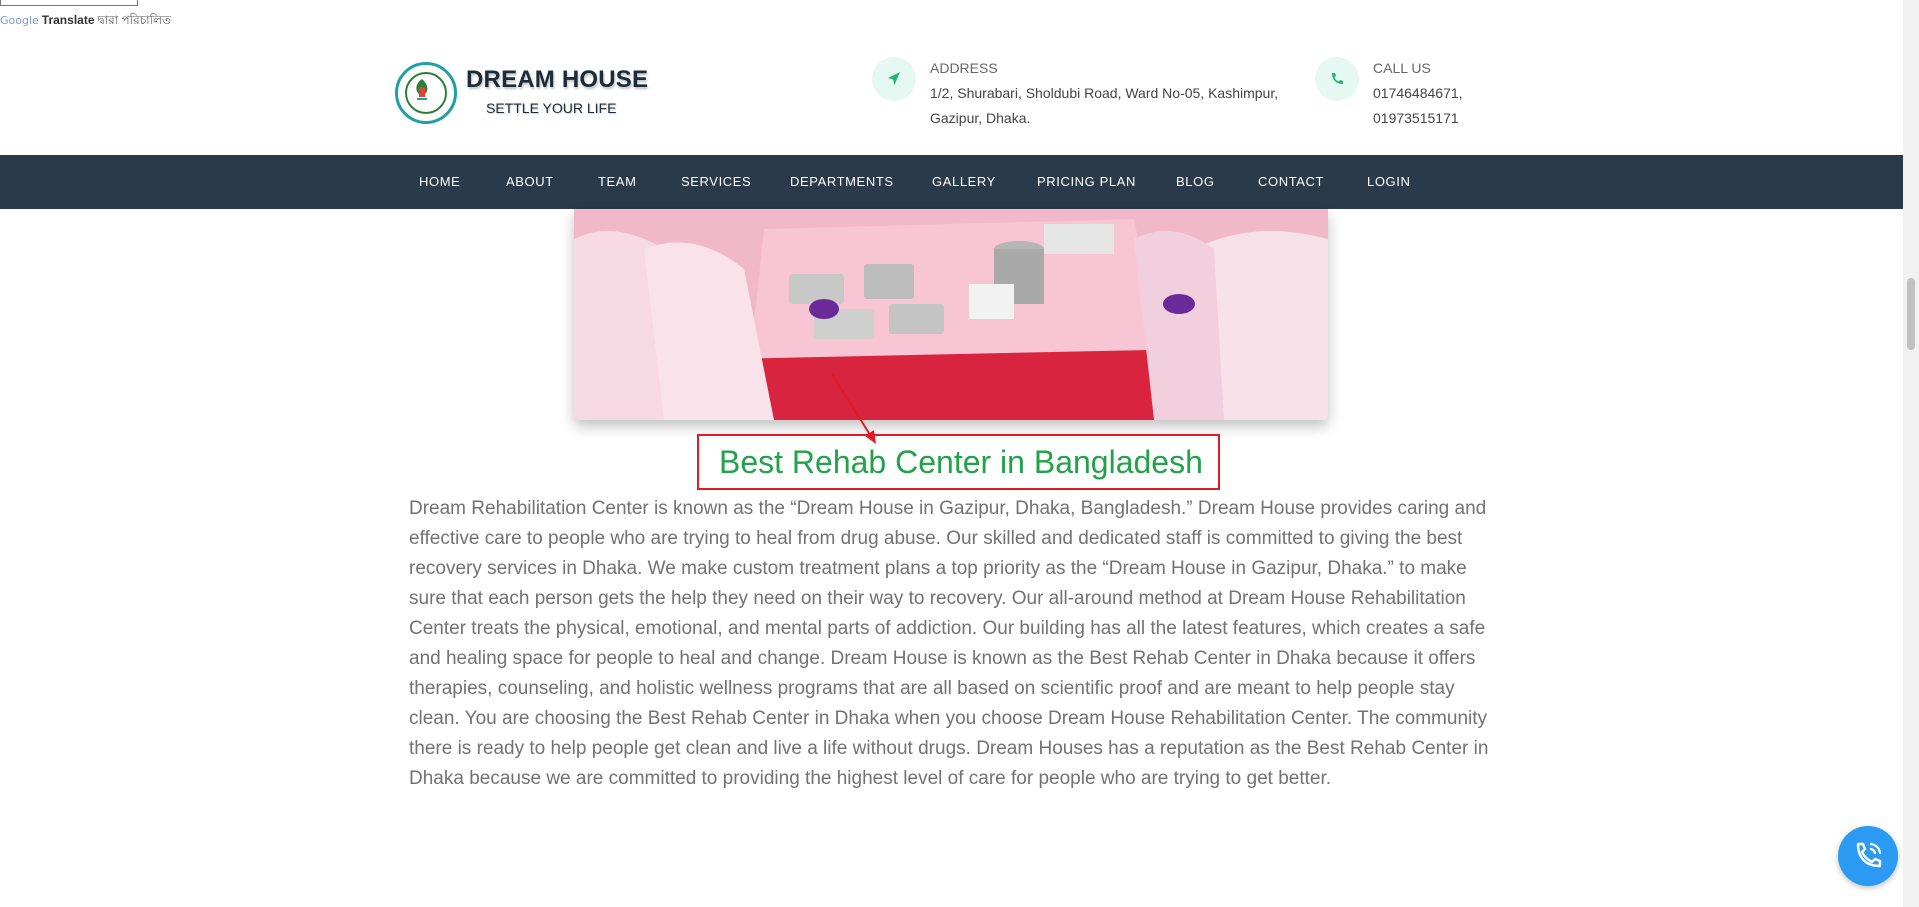 This screenshot has width=1919, height=907. I want to click on phone-call-icon, so click(1869, 855).